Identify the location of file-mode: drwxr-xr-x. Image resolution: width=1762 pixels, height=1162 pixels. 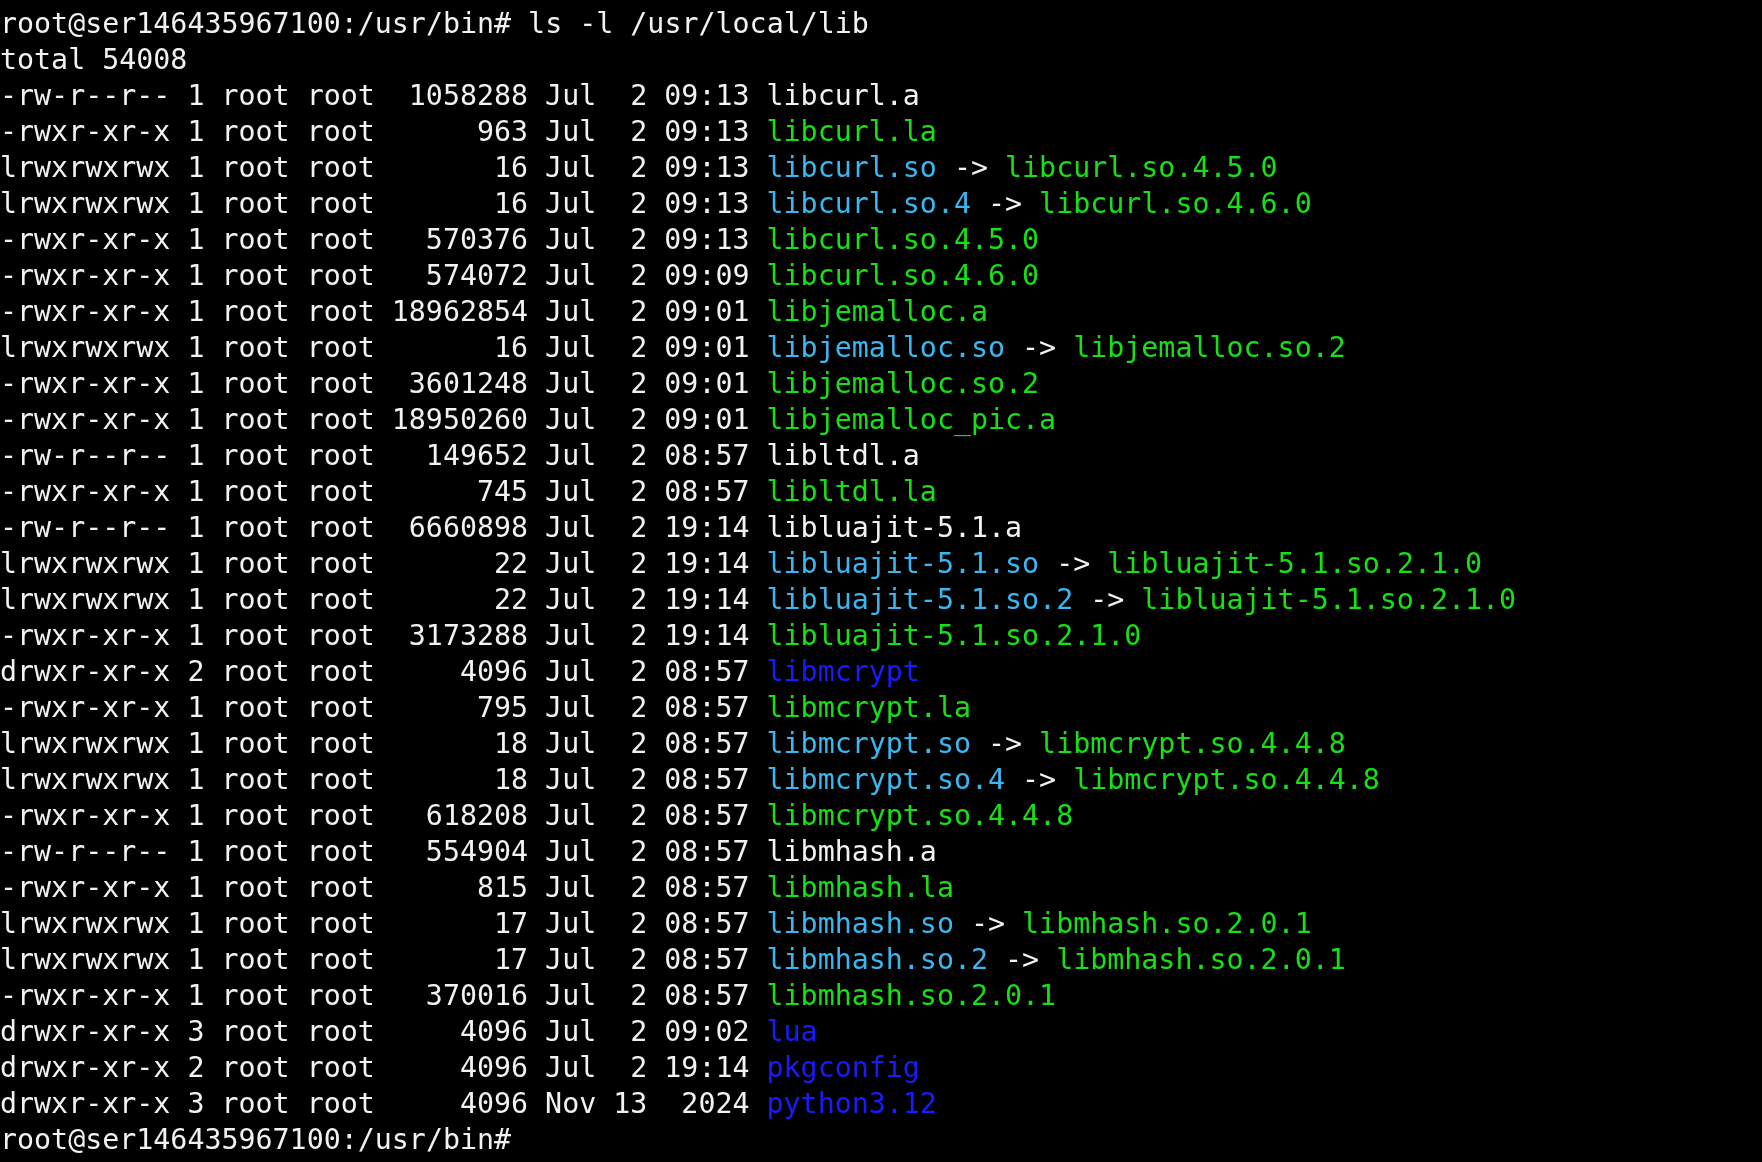
(85, 672).